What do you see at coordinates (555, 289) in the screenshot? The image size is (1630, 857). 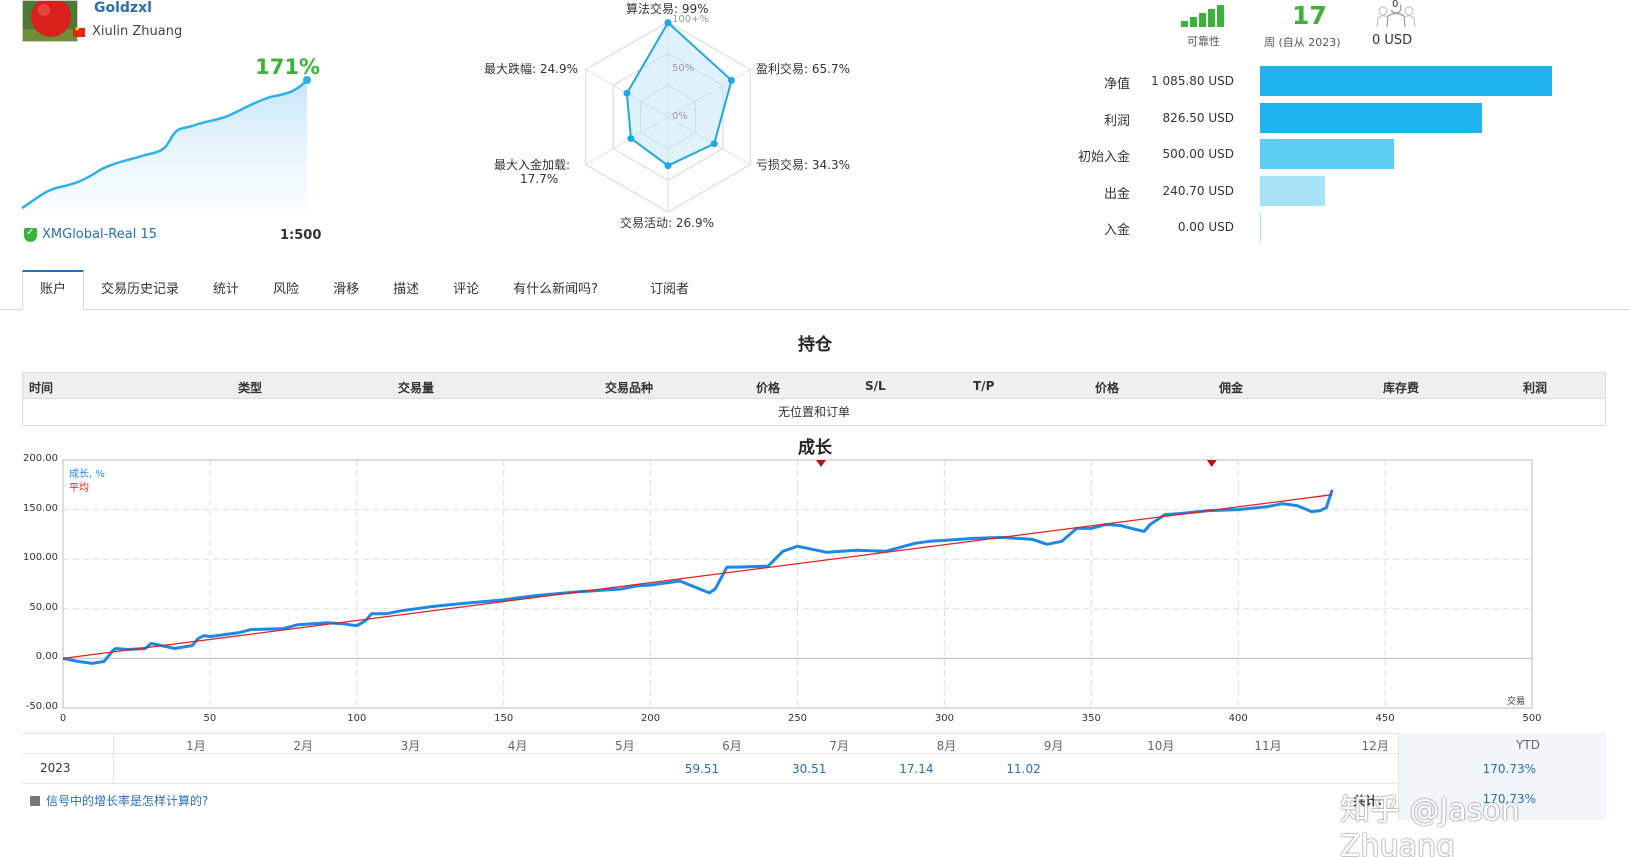 I see `tab-8: 有什么新闻吗?` at bounding box center [555, 289].